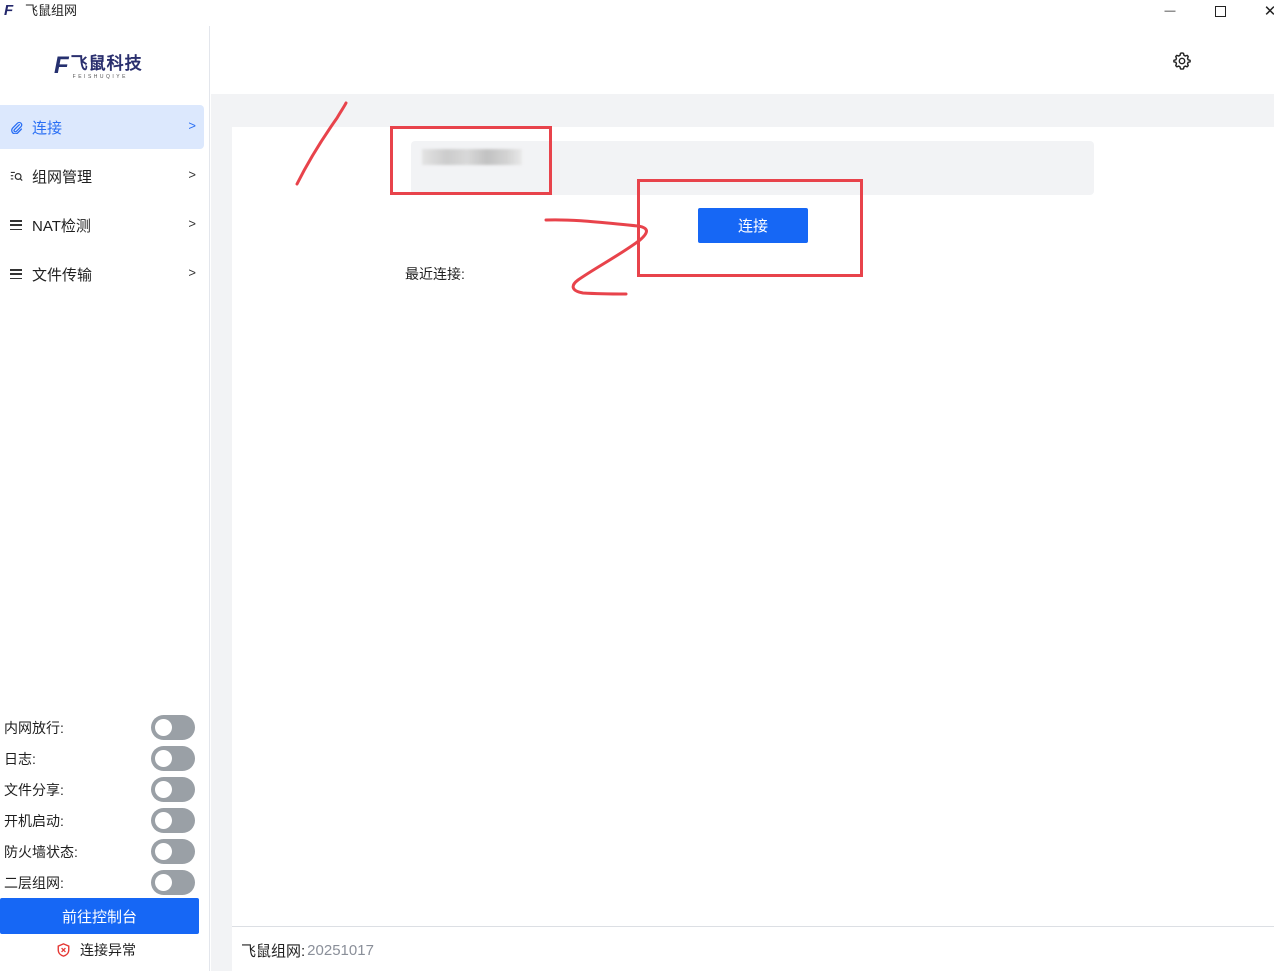 The height and width of the screenshot is (971, 1274). I want to click on connection-status: 连接异常, so click(96, 950).